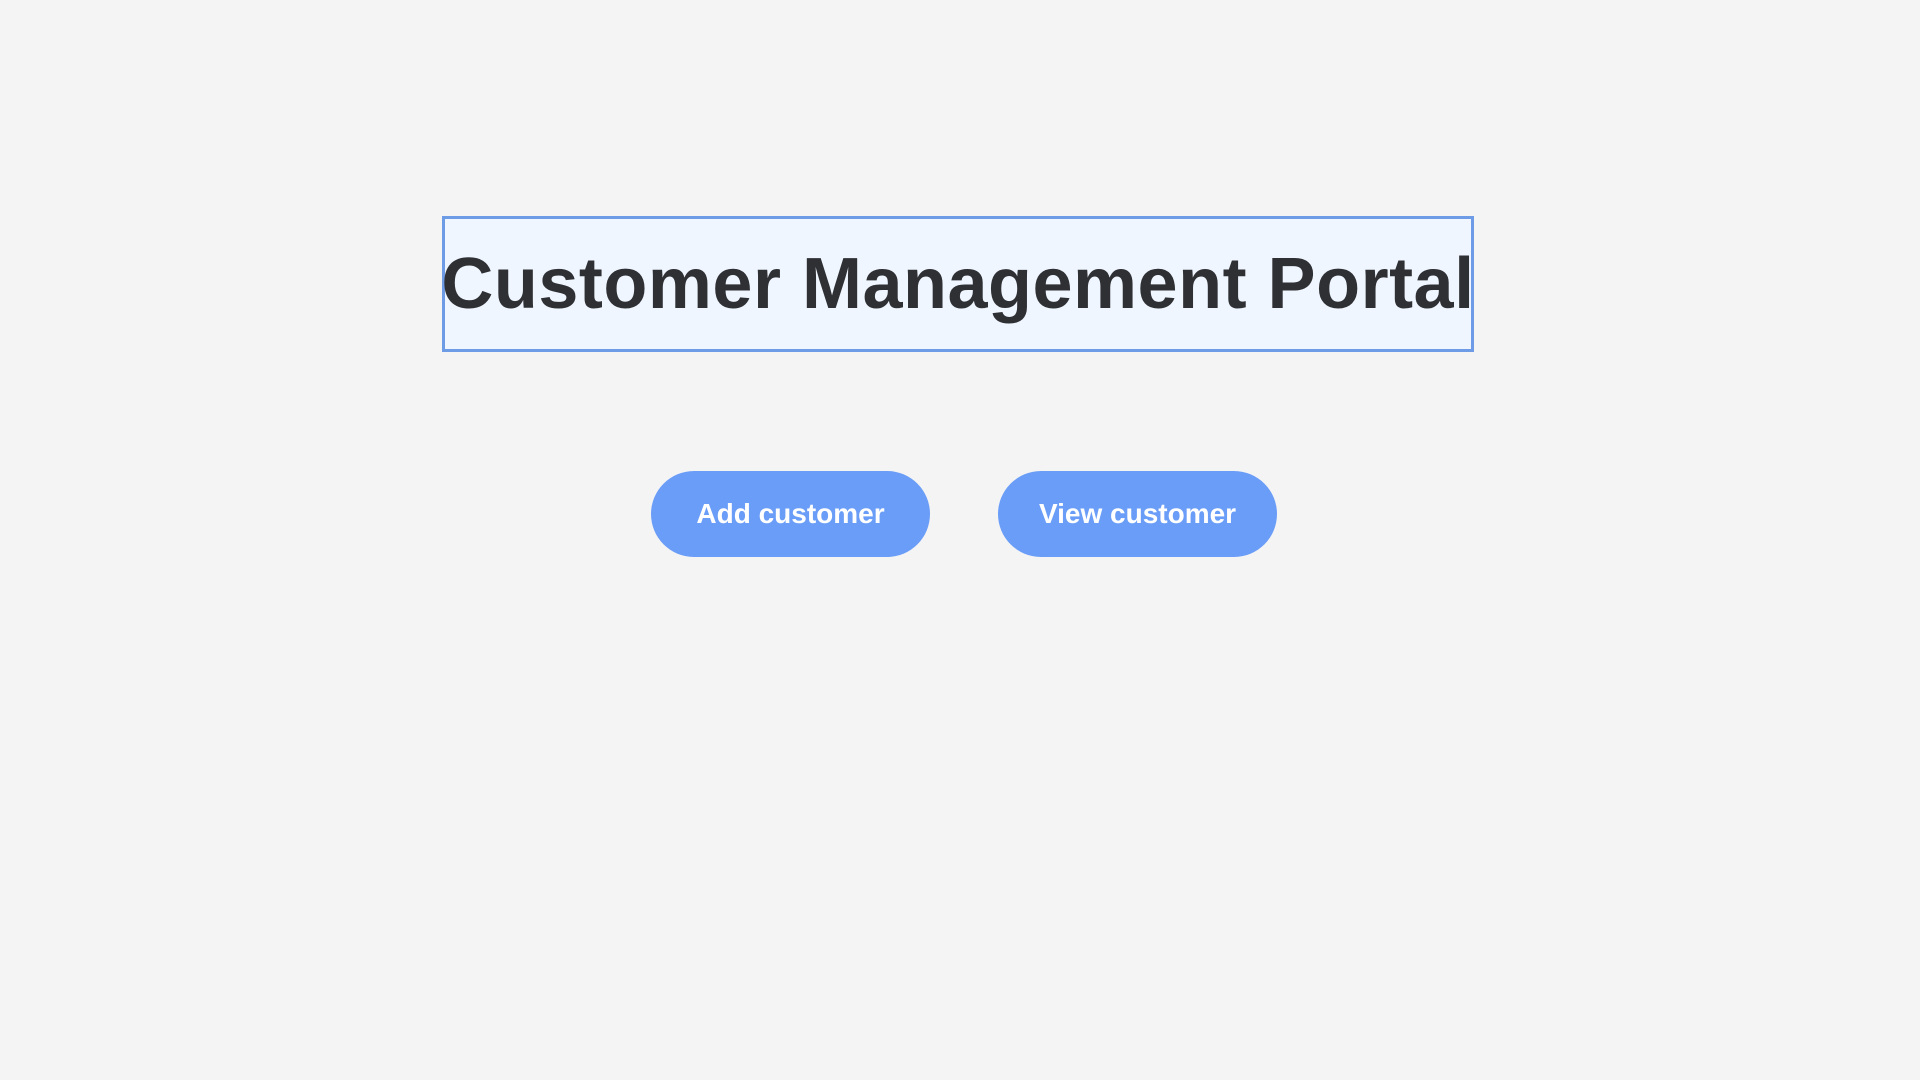 This screenshot has height=1080, width=1920. I want to click on view-customer-button: View customer, so click(1137, 514).